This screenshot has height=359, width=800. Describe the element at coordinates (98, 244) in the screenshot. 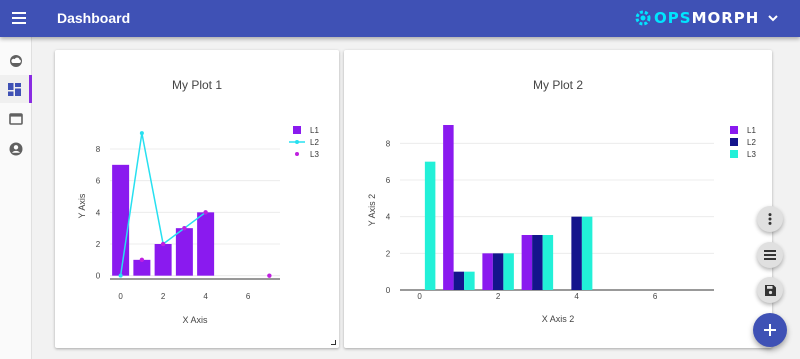

I see `plot1-ytick-label: 2` at that location.